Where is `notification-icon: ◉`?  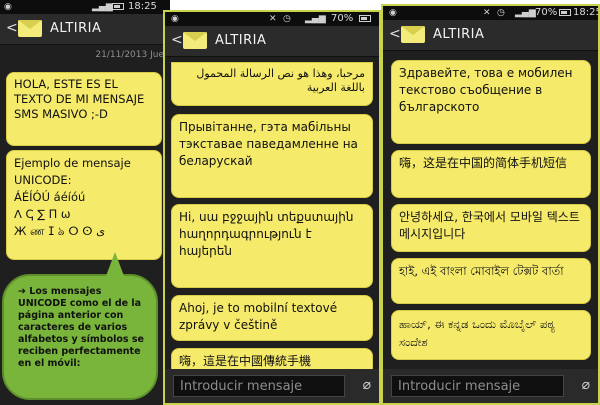
notification-icon: ◉ is located at coordinates (8, 7).